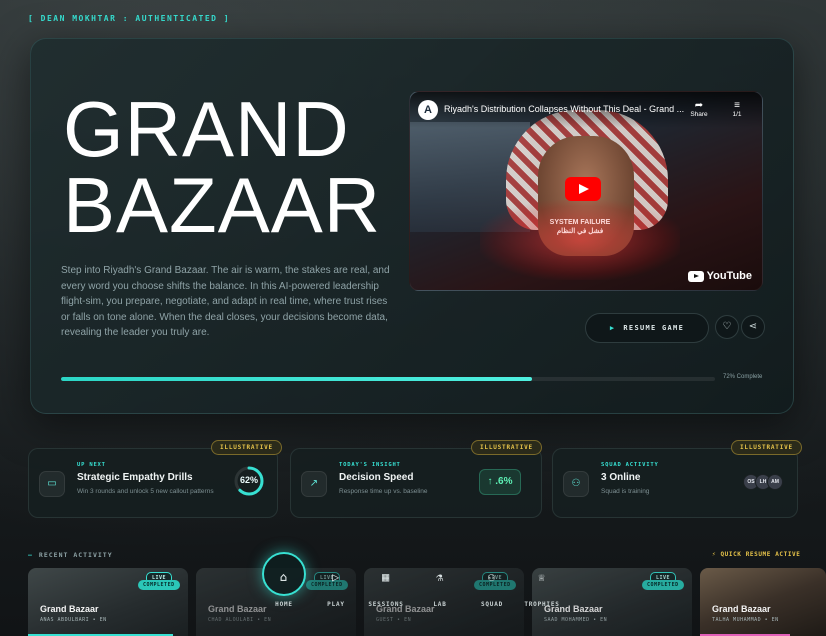 The height and width of the screenshot is (636, 826). Describe the element at coordinates (440, 589) in the screenshot. I see `dock-lab: ⚗ LAB` at that location.